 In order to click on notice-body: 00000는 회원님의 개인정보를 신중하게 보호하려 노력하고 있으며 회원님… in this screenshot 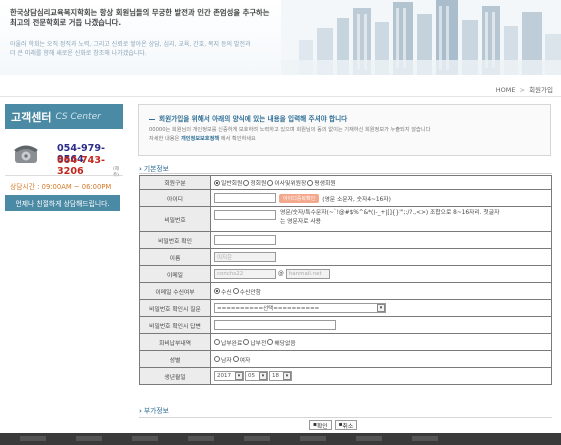, I will do `click(346, 135)`.